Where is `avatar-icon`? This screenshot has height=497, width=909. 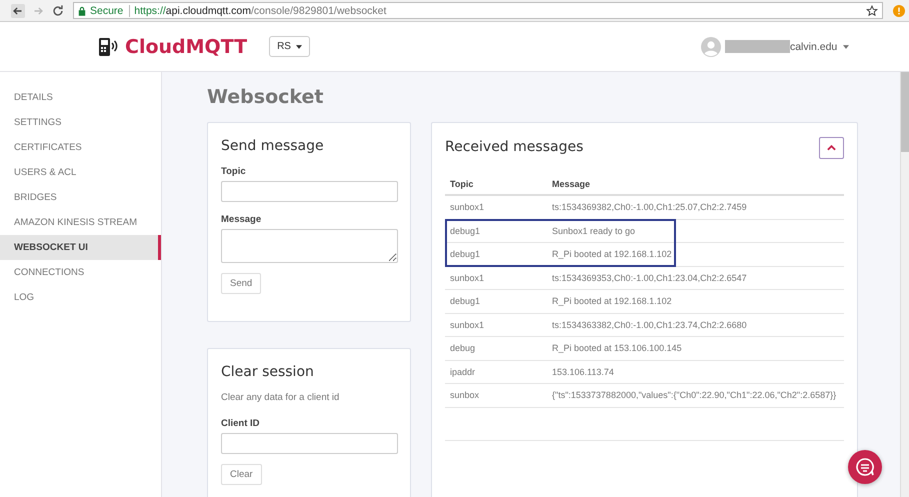
avatar-icon is located at coordinates (710, 46).